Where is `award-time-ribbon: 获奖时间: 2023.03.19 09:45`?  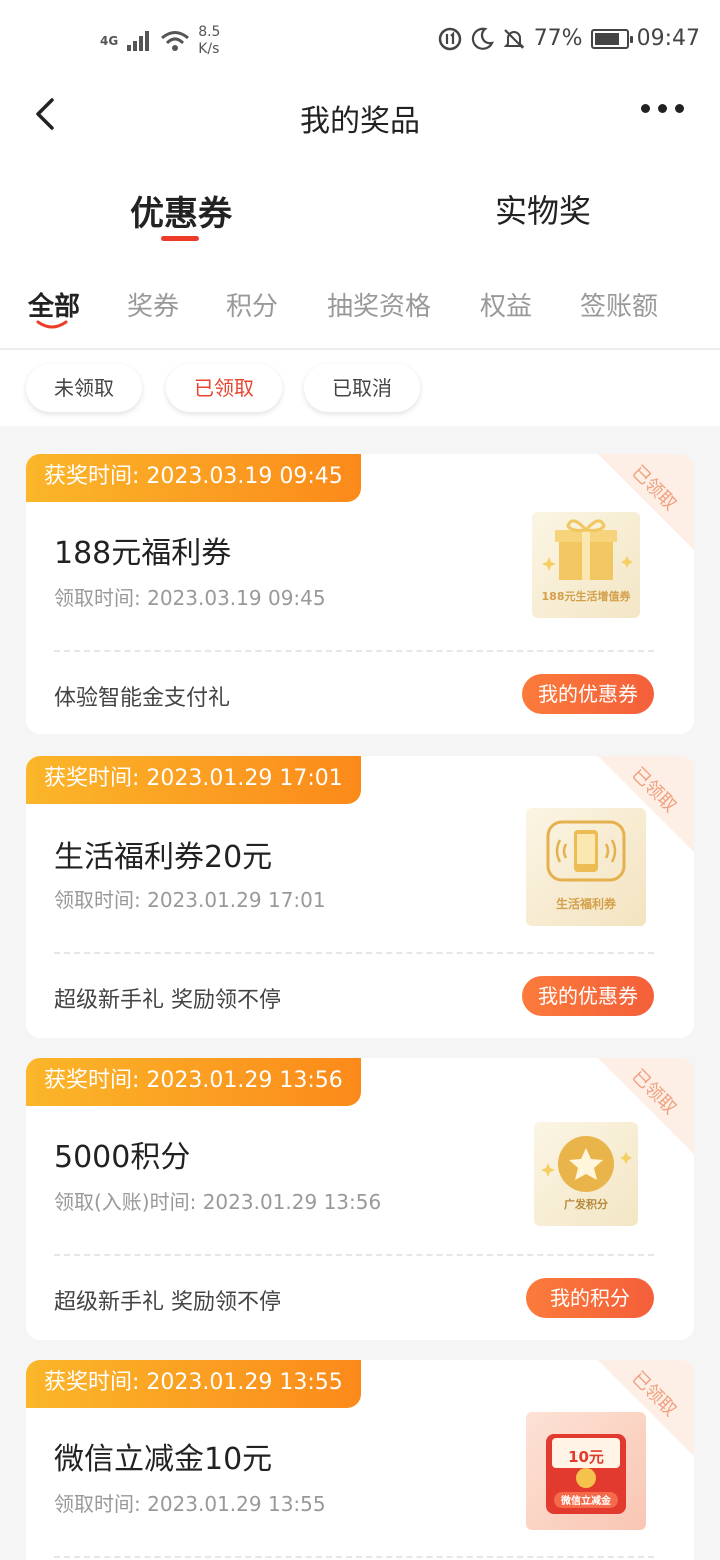 award-time-ribbon: 获奖时间: 2023.03.19 09:45 is located at coordinates (193, 478).